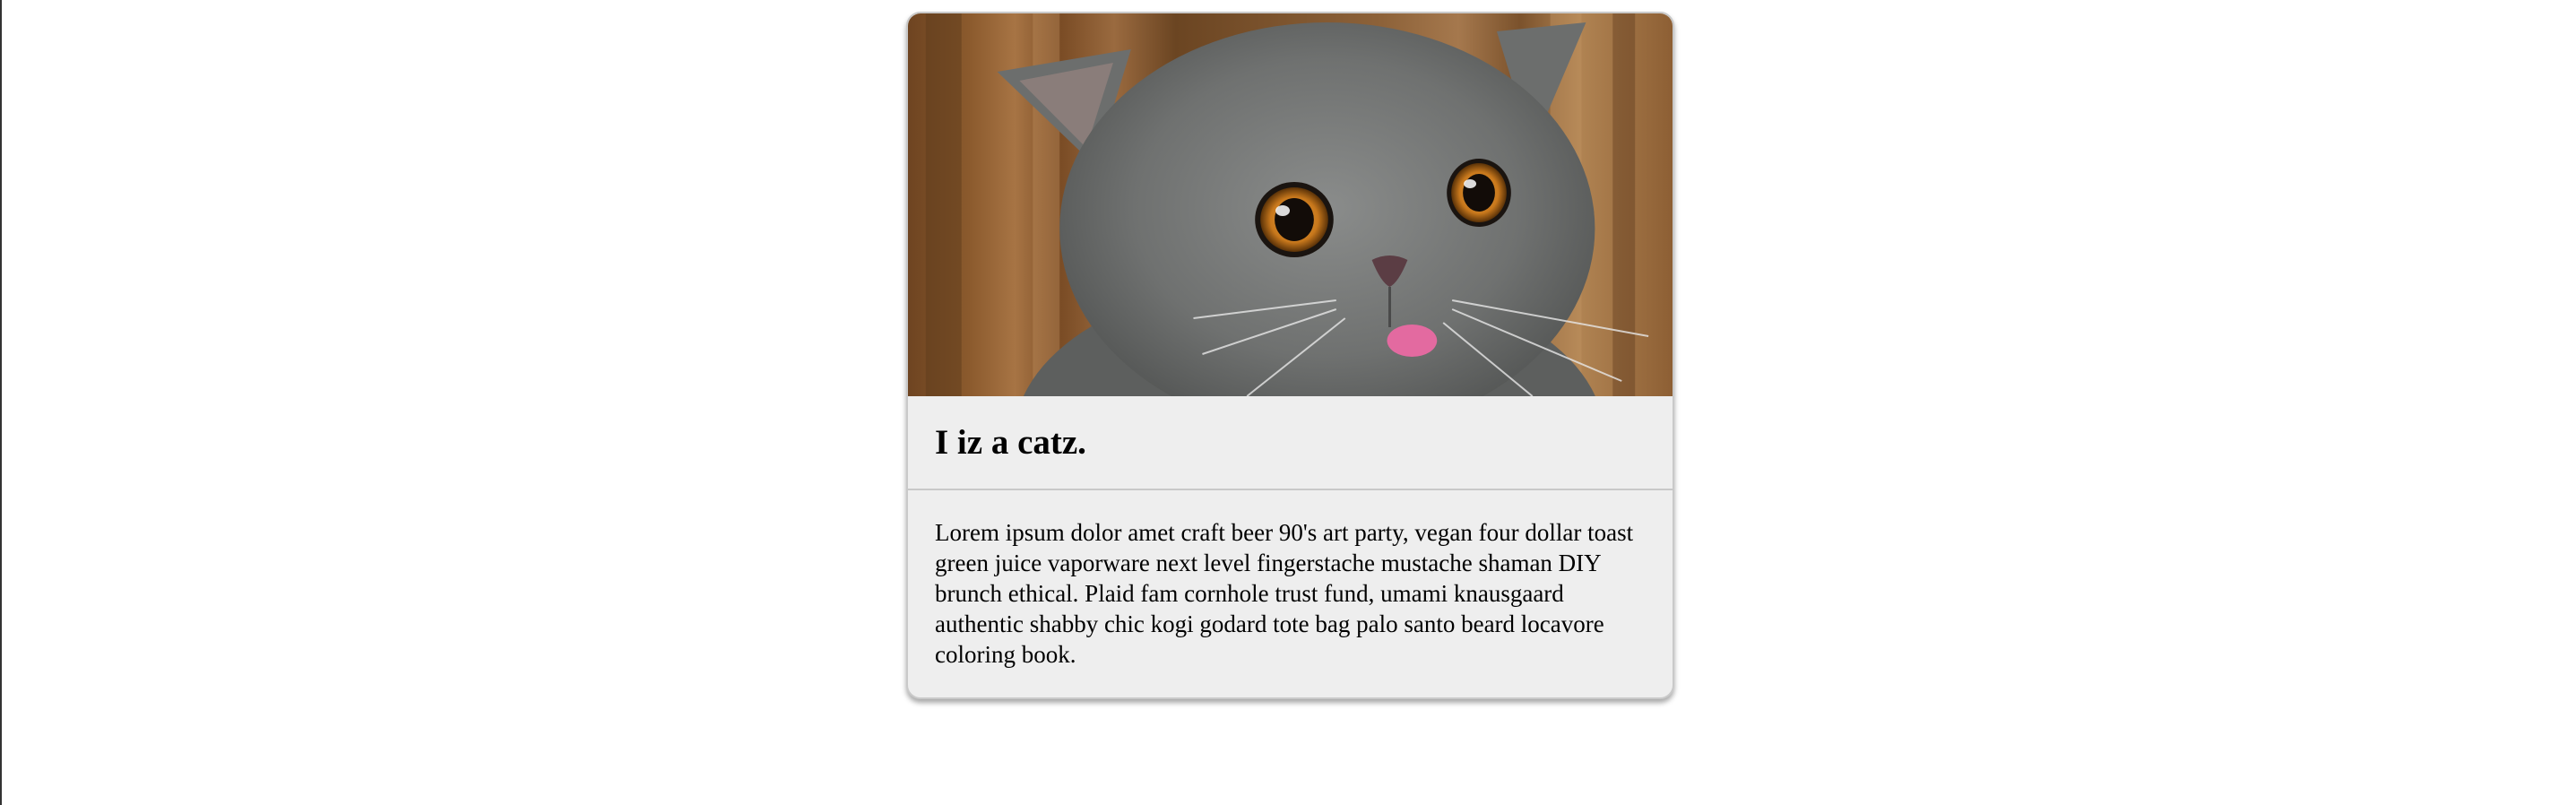 The width and height of the screenshot is (2576, 805). What do you see at coordinates (1287, 204) in the screenshot?
I see `cat-illustration` at bounding box center [1287, 204].